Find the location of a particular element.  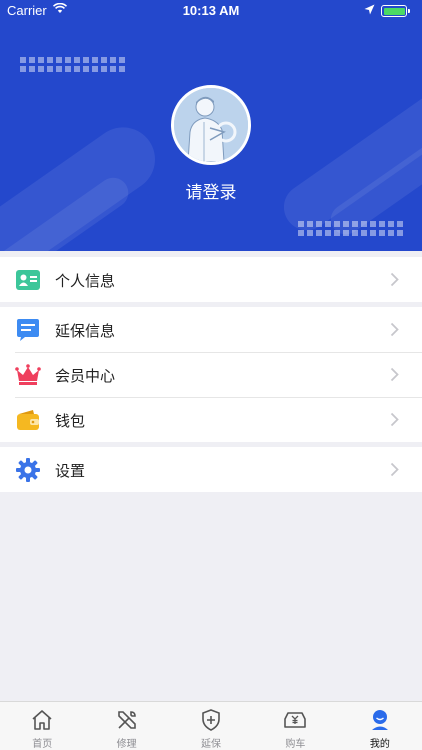

menu-group-personal: 个人信息 is located at coordinates (211, 279).